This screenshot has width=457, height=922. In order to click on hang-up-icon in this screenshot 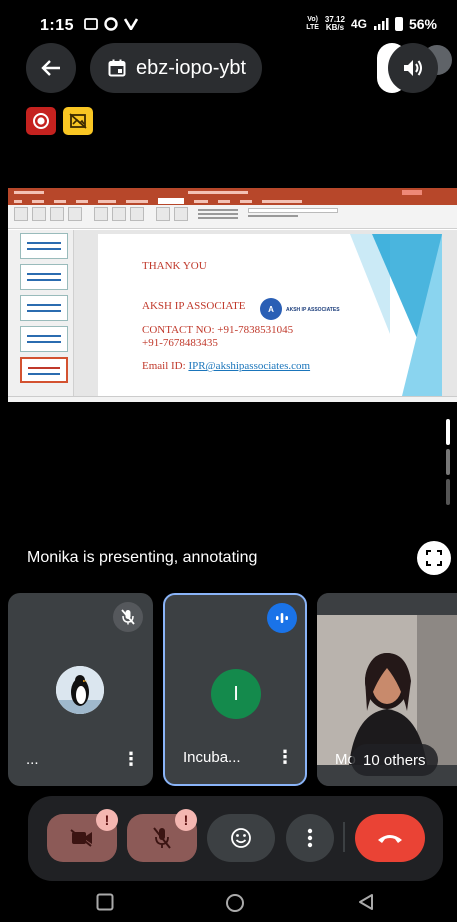, I will do `click(390, 839)`.